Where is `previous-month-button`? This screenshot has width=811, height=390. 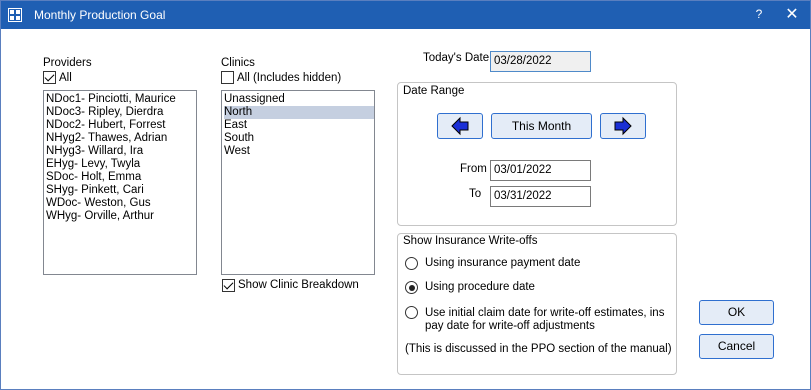 previous-month-button is located at coordinates (460, 126).